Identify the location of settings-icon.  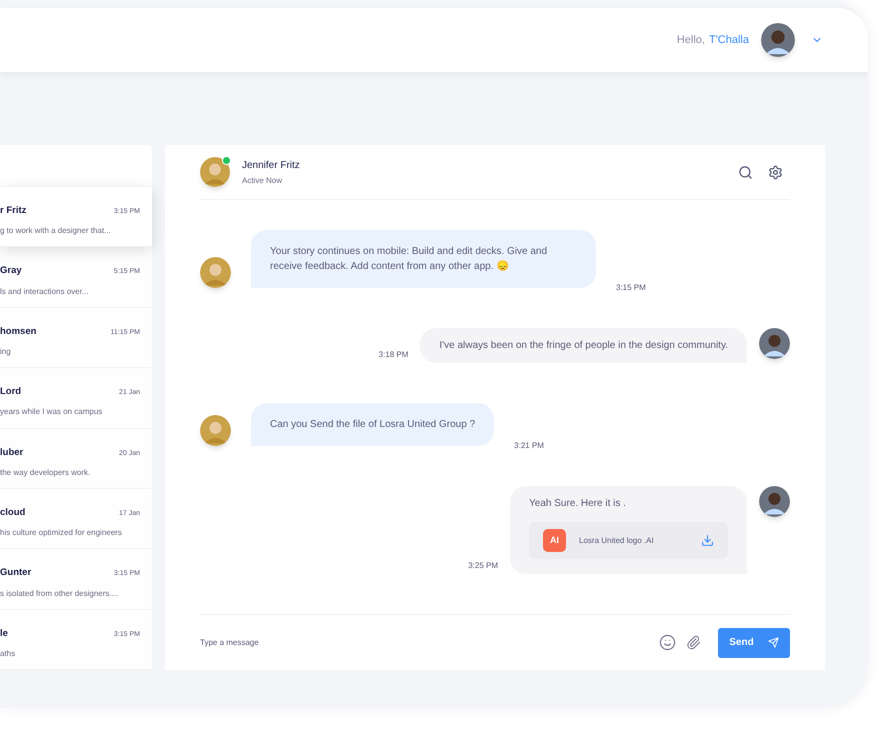
(775, 172).